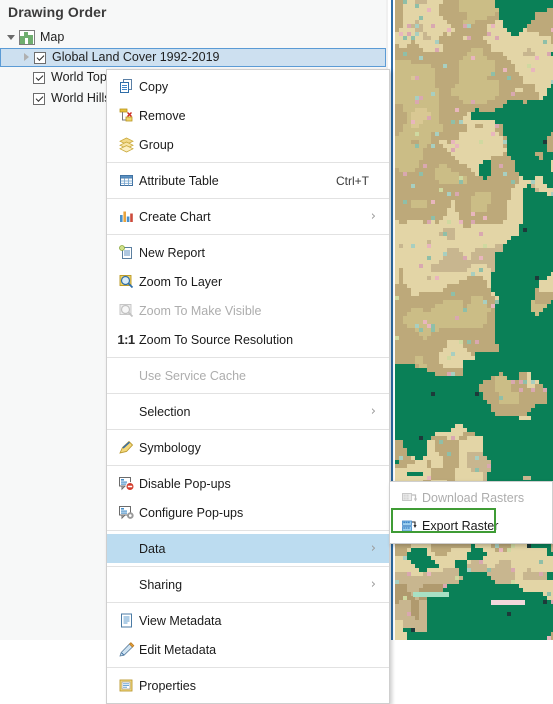 Image resolution: width=553 pixels, height=704 pixels. Describe the element at coordinates (165, 411) in the screenshot. I see `menu-item-label: Selection` at that location.